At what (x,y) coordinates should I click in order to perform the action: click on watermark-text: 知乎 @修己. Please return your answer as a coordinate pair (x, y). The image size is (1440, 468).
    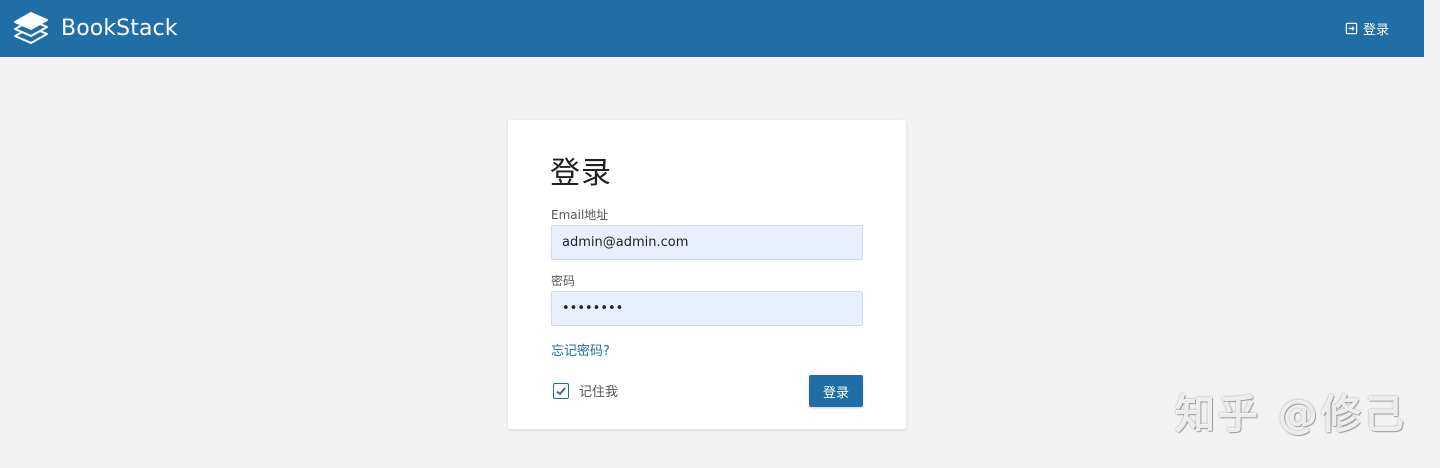
    Looking at the image, I should click on (1291, 415).